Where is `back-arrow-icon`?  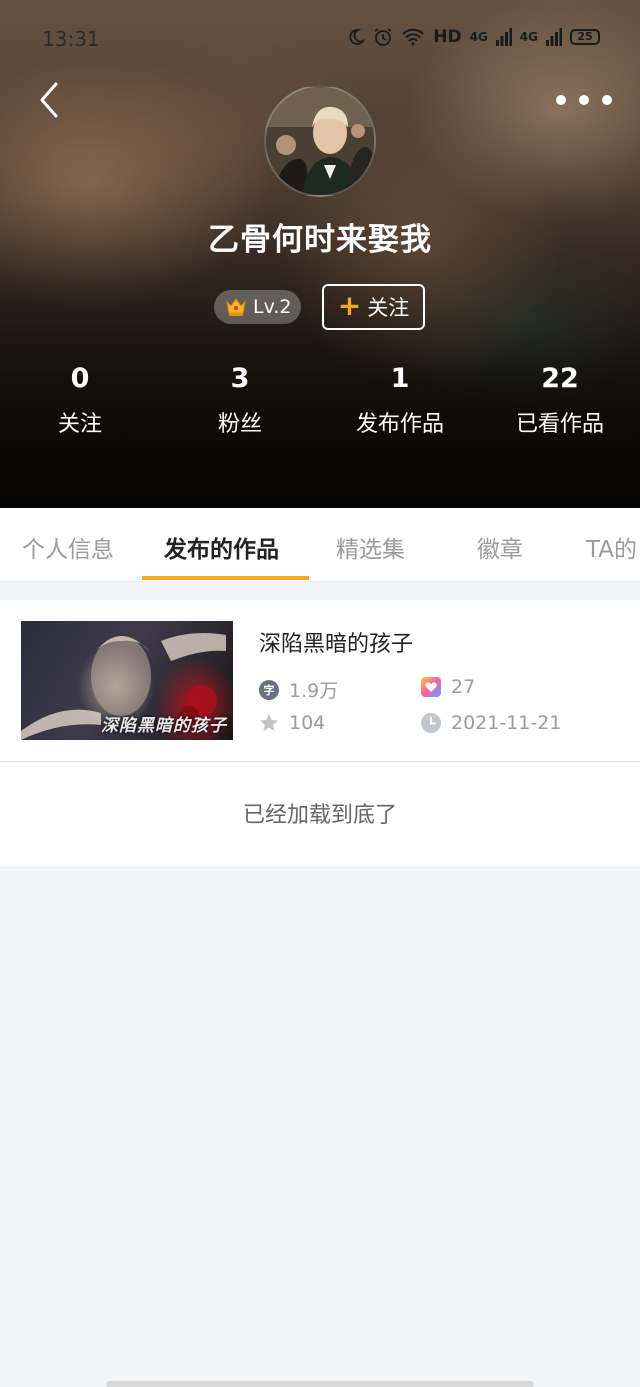 back-arrow-icon is located at coordinates (49, 100).